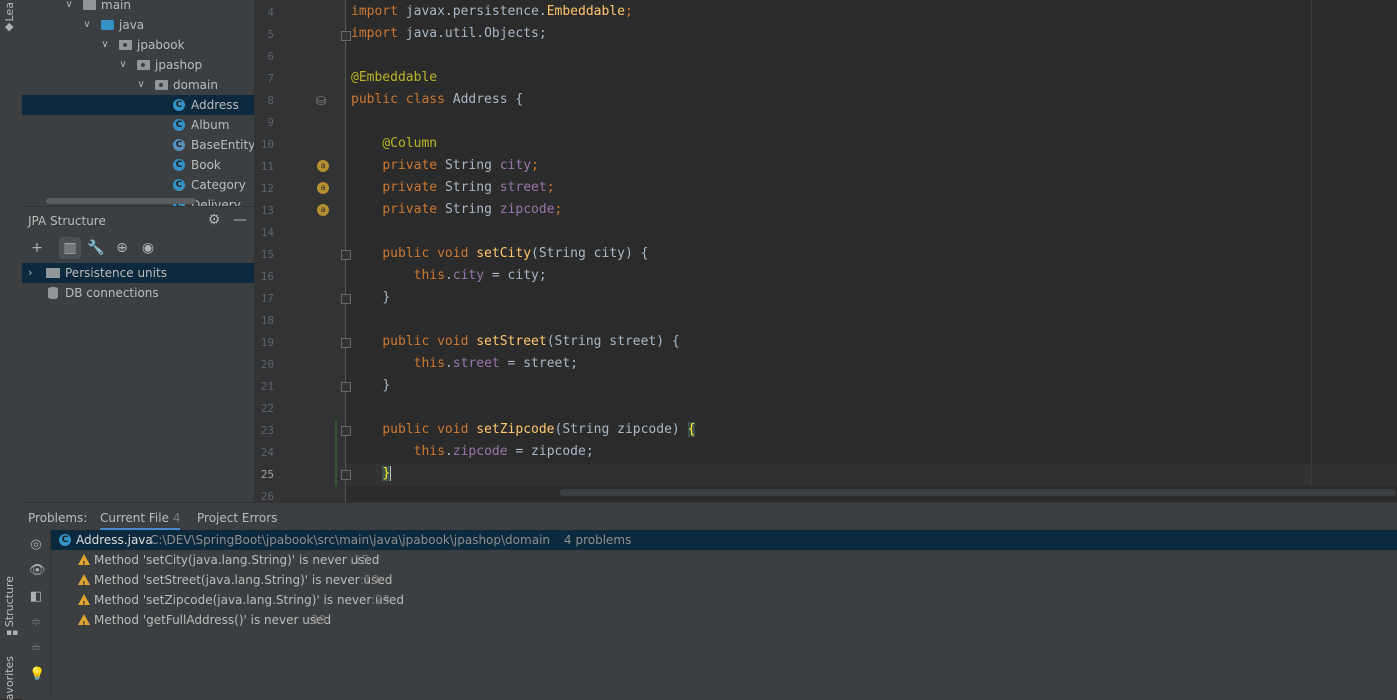 The width and height of the screenshot is (1397, 700). Describe the element at coordinates (523, 429) in the screenshot. I see `code-line-23: public void setZipcode(String zipcode) {` at that location.